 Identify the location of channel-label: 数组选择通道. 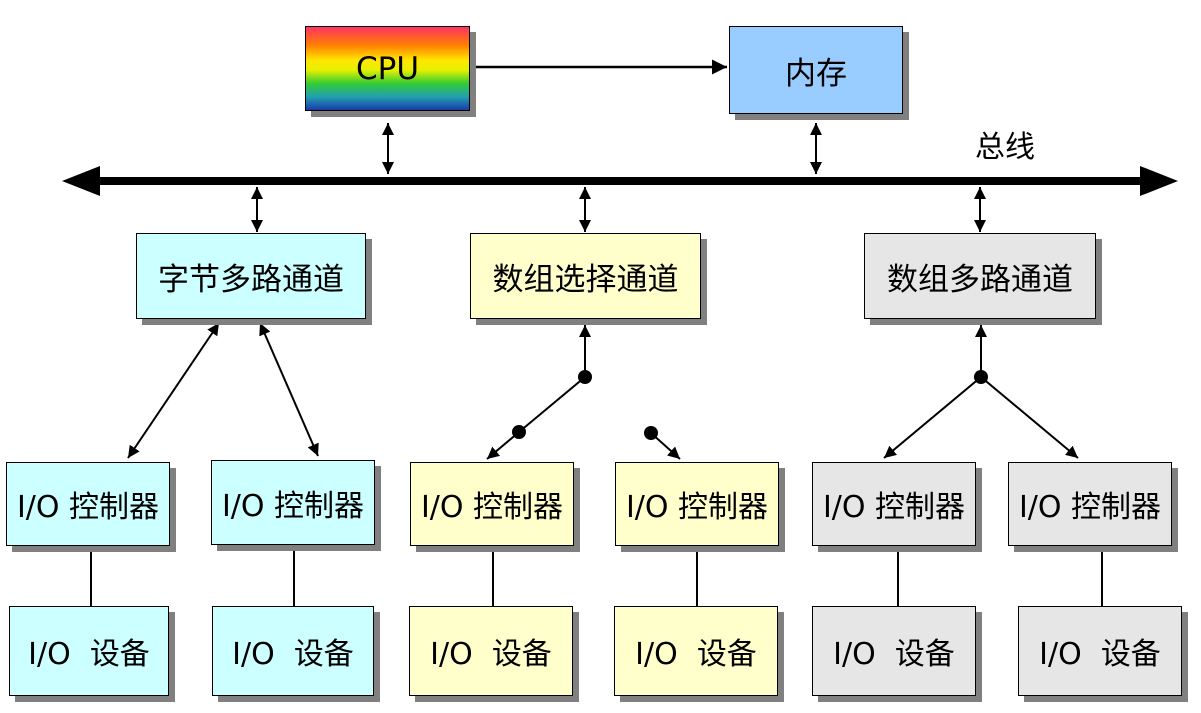
(585, 279).